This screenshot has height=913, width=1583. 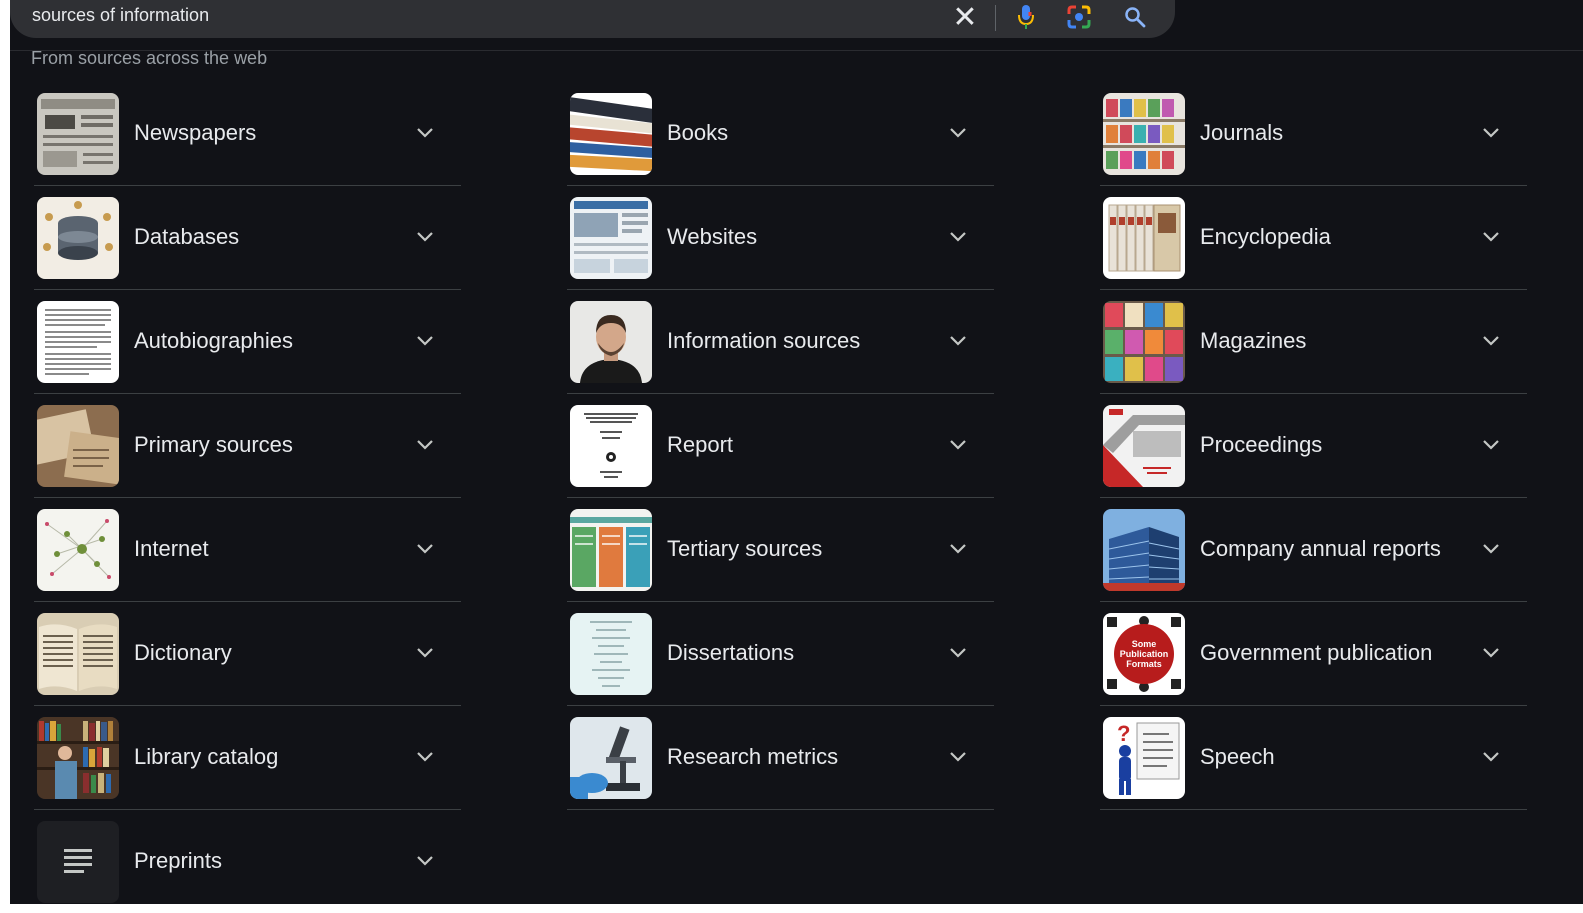 I want to click on search-icon, so click(x=1135, y=17).